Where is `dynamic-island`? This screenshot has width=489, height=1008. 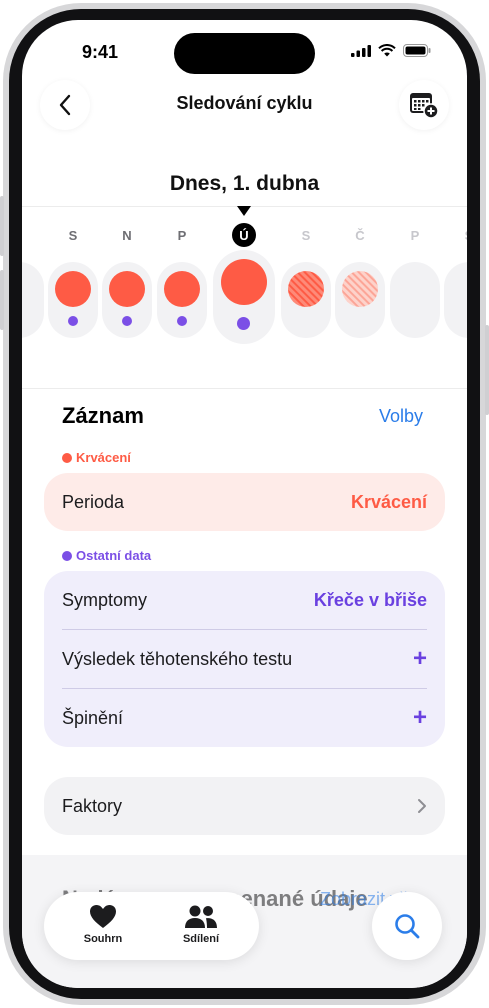 dynamic-island is located at coordinates (244, 53).